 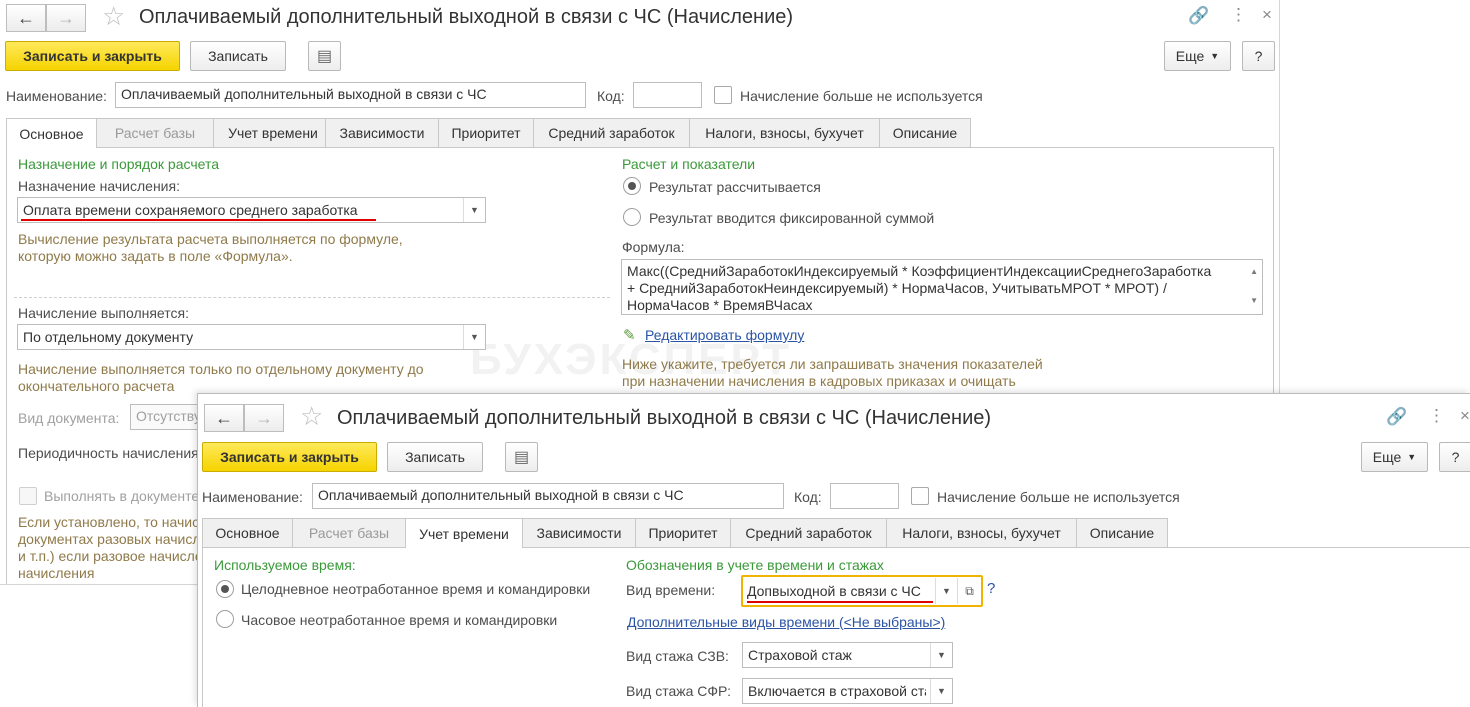 I want to click on exec-in-doc-label: Выполнять в документе, so click(x=122, y=496).